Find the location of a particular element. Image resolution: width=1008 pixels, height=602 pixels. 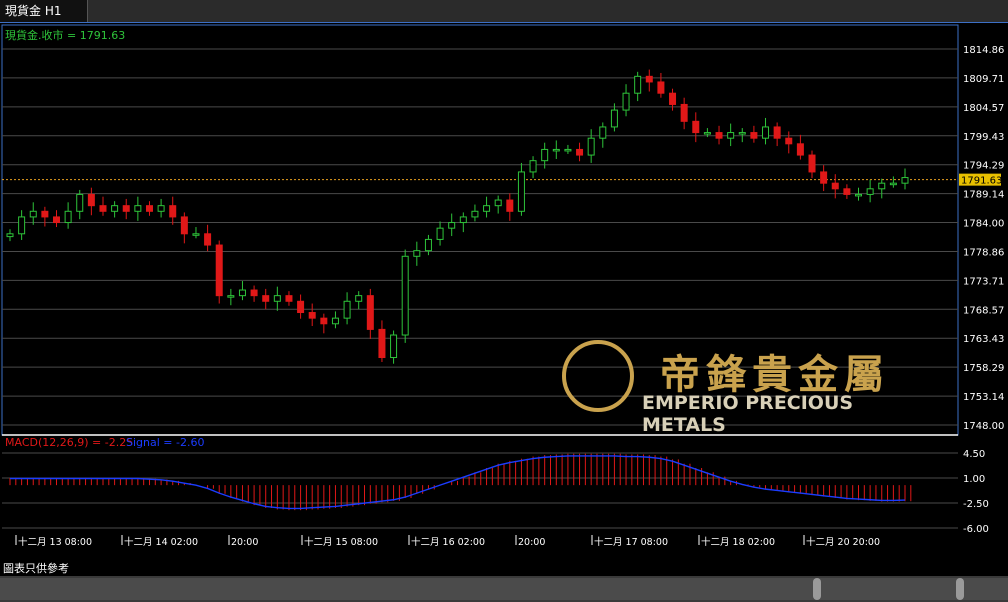

close-legend: 現貨金.收市 = 1791.63 is located at coordinates (65, 35).